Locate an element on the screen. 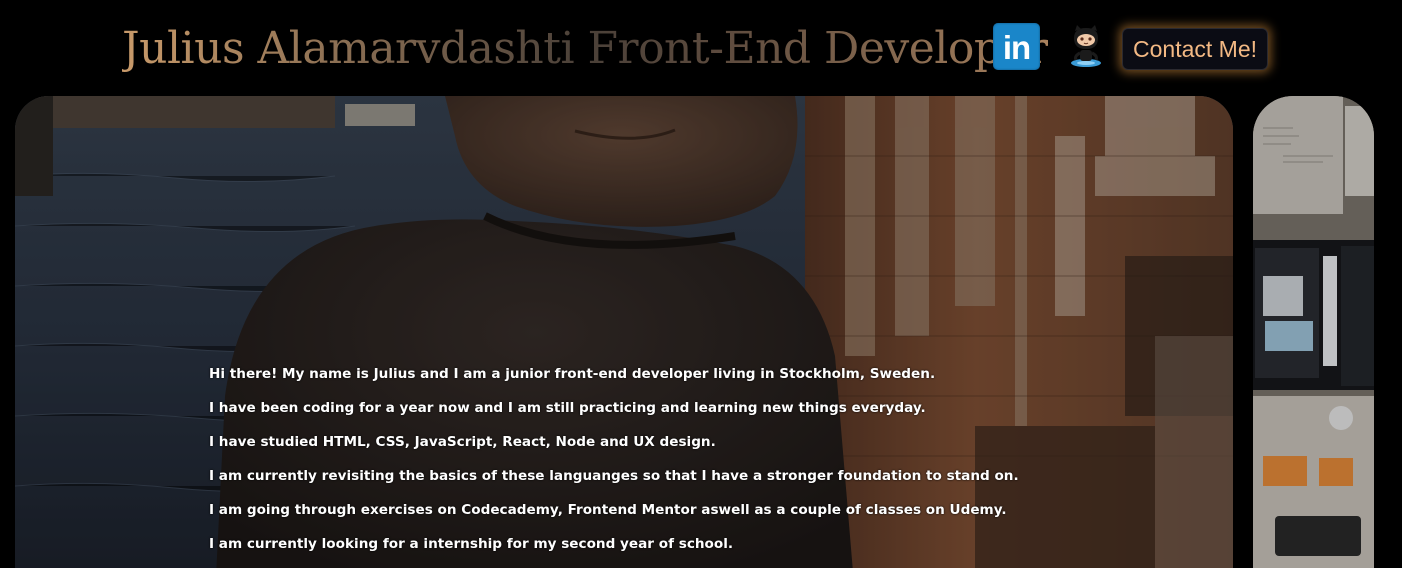 Image resolution: width=1402 pixels, height=568 pixels. contact-me-button: Contact Me! is located at coordinates (1195, 49).